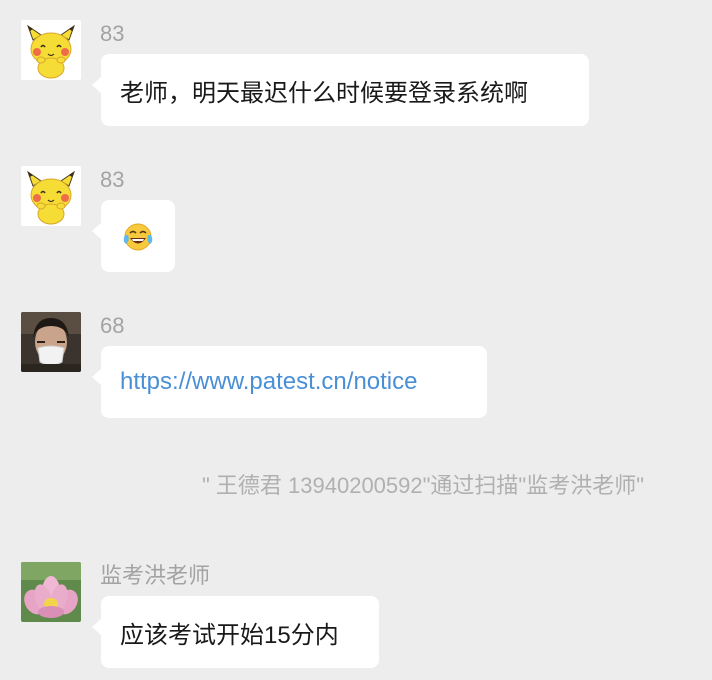 This screenshot has height=680, width=712. I want to click on sender-name: 监考洪老师, so click(155, 575).